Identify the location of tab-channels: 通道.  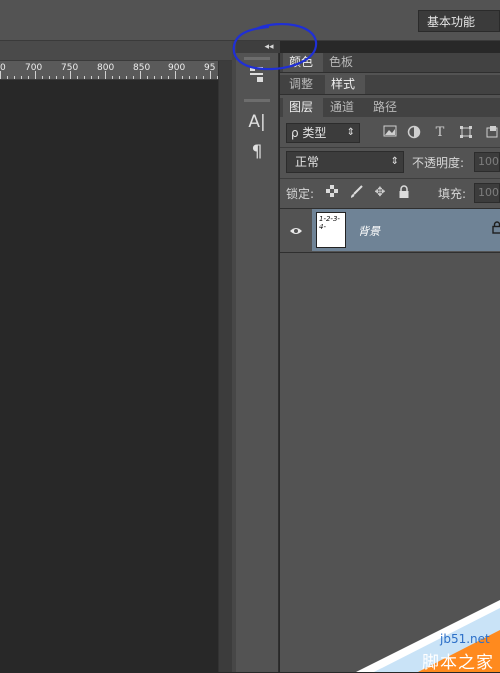
(345, 107).